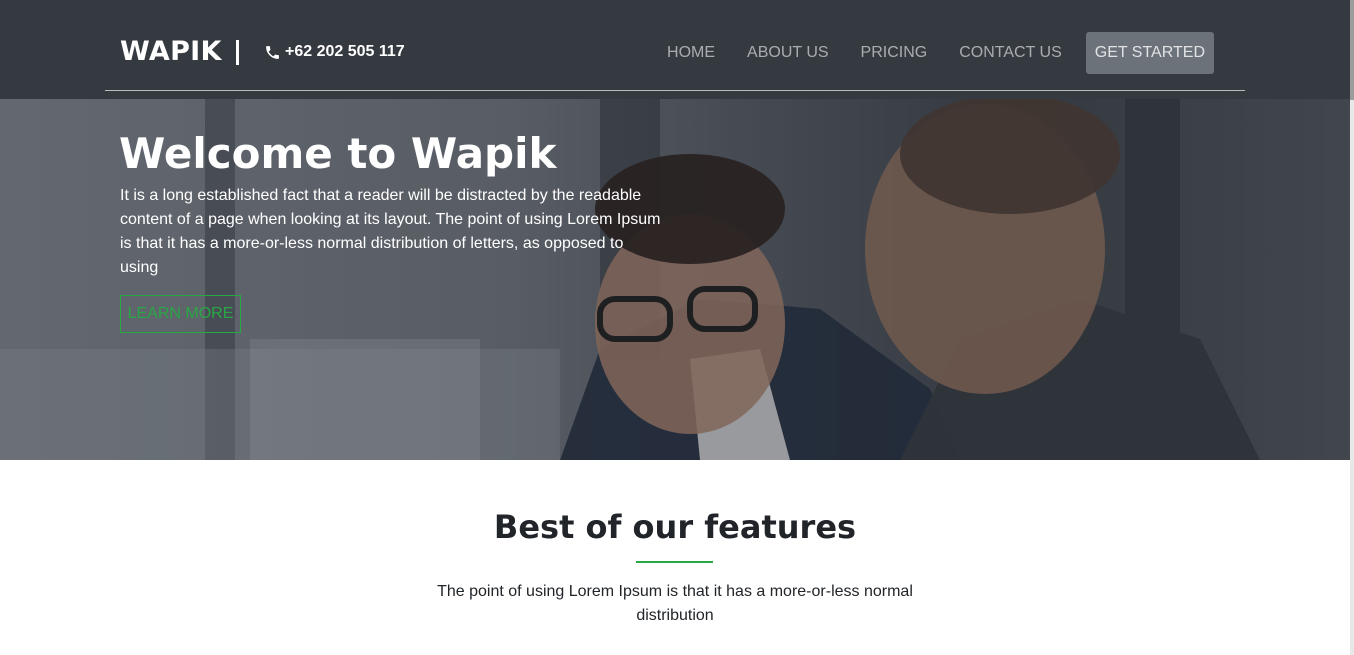 The width and height of the screenshot is (1354, 655). What do you see at coordinates (180, 314) in the screenshot?
I see `learn-more-button: LEARN MORE` at bounding box center [180, 314].